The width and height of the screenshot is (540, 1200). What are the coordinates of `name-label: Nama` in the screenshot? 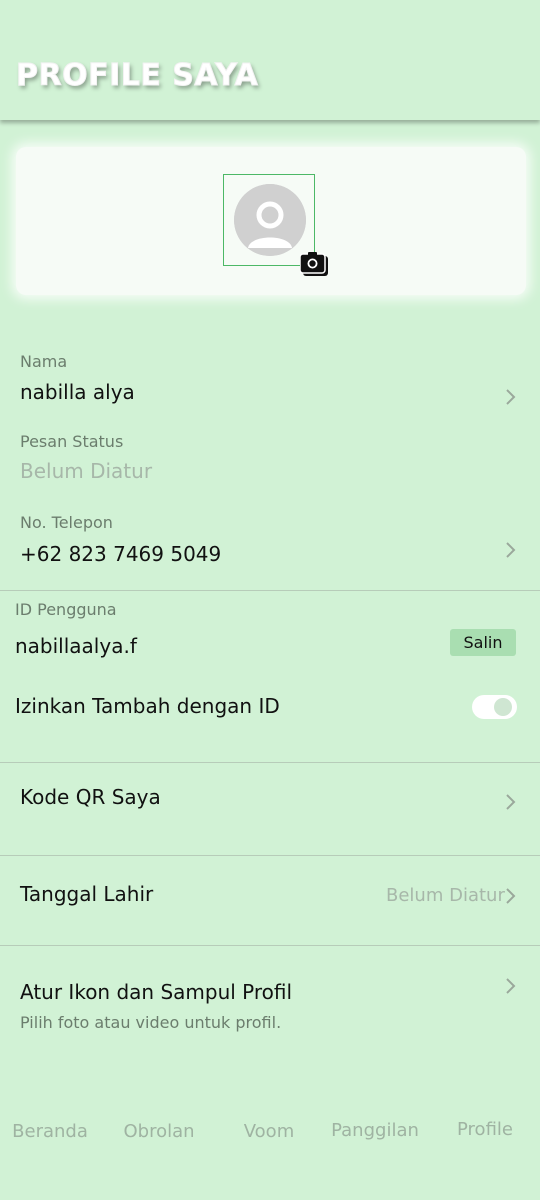 It's located at (44, 361).